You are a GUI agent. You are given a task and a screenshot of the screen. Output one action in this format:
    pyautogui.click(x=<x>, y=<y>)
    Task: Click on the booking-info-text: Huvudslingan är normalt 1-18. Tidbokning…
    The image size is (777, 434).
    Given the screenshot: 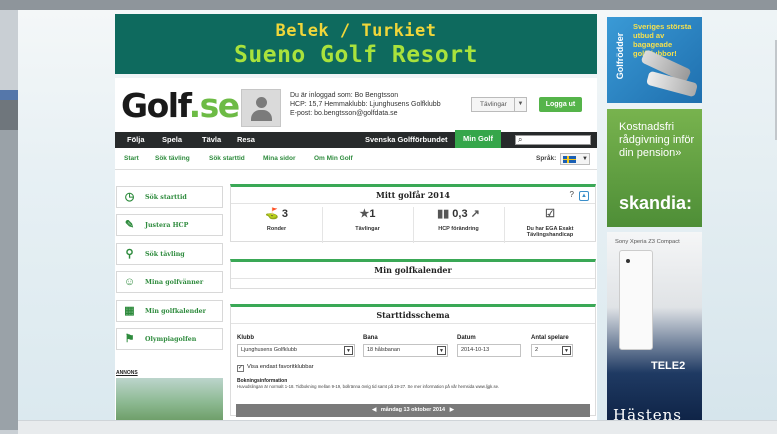 What is the action you would take?
    pyautogui.click(x=368, y=386)
    